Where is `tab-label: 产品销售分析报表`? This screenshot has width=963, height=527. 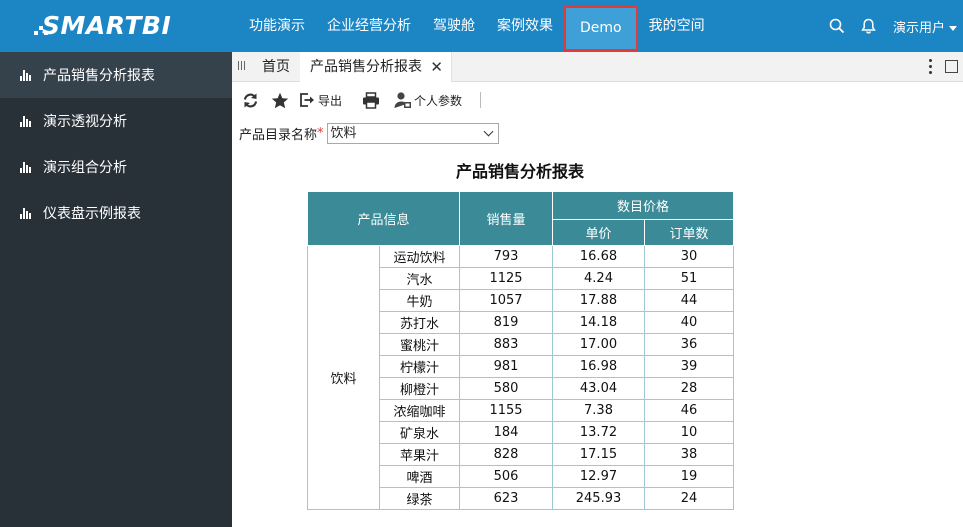
tab-label: 产品销售分析报表 is located at coordinates (366, 67).